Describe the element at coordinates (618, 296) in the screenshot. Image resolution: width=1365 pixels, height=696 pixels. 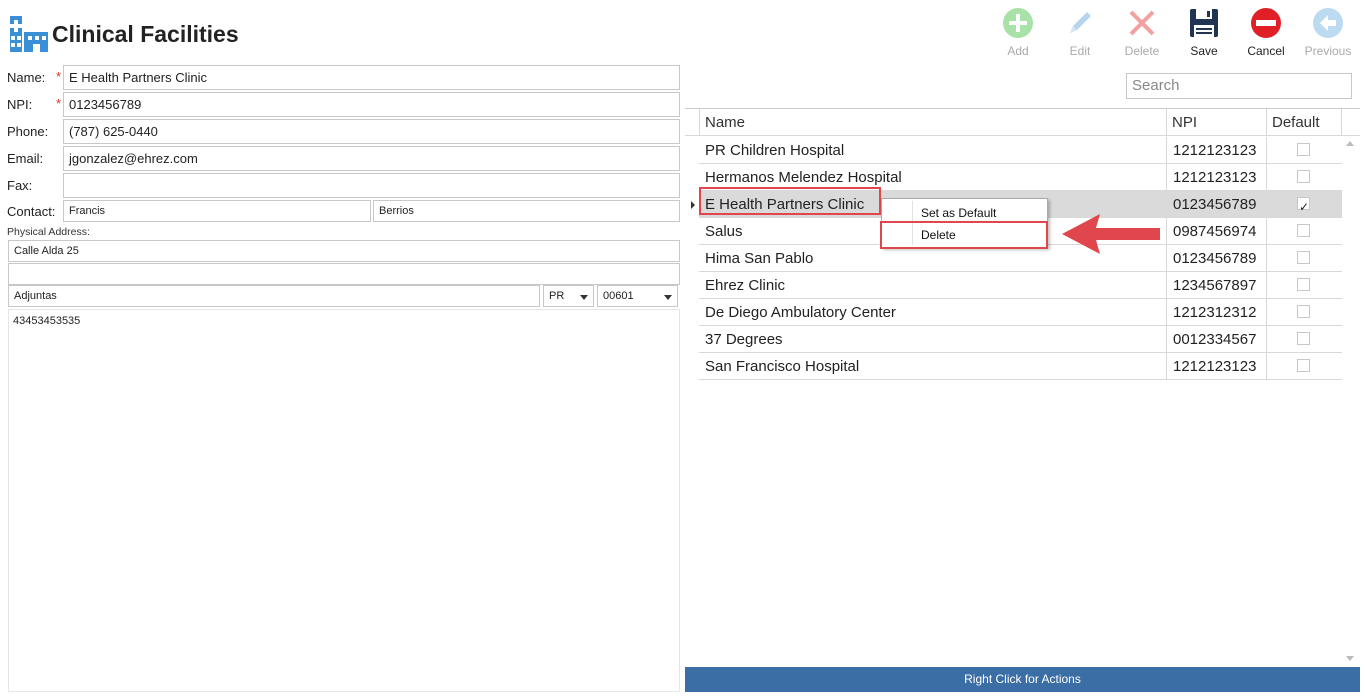
I see `zip-value: 00601` at that location.